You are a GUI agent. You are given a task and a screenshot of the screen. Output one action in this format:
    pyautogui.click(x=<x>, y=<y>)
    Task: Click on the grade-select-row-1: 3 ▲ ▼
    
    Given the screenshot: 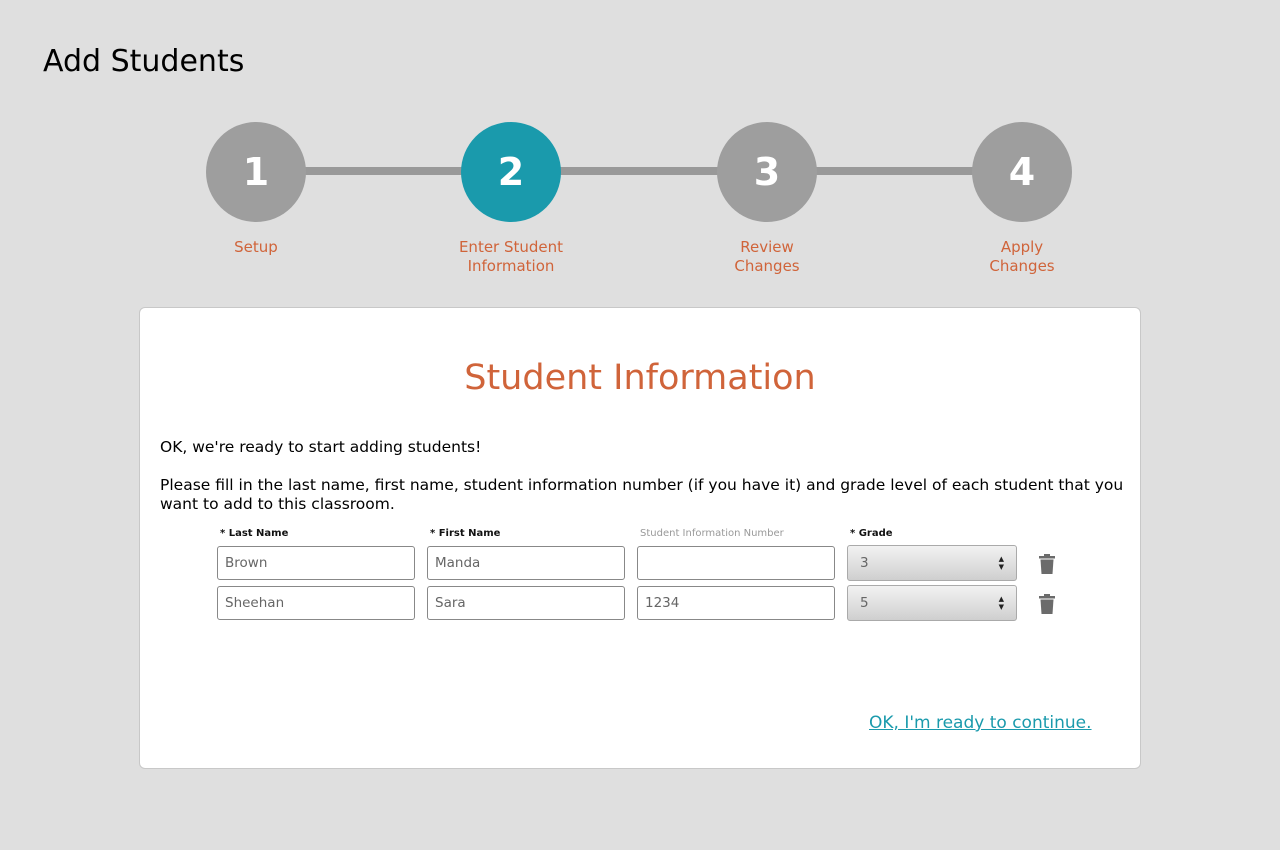 What is the action you would take?
    pyautogui.click(x=932, y=563)
    